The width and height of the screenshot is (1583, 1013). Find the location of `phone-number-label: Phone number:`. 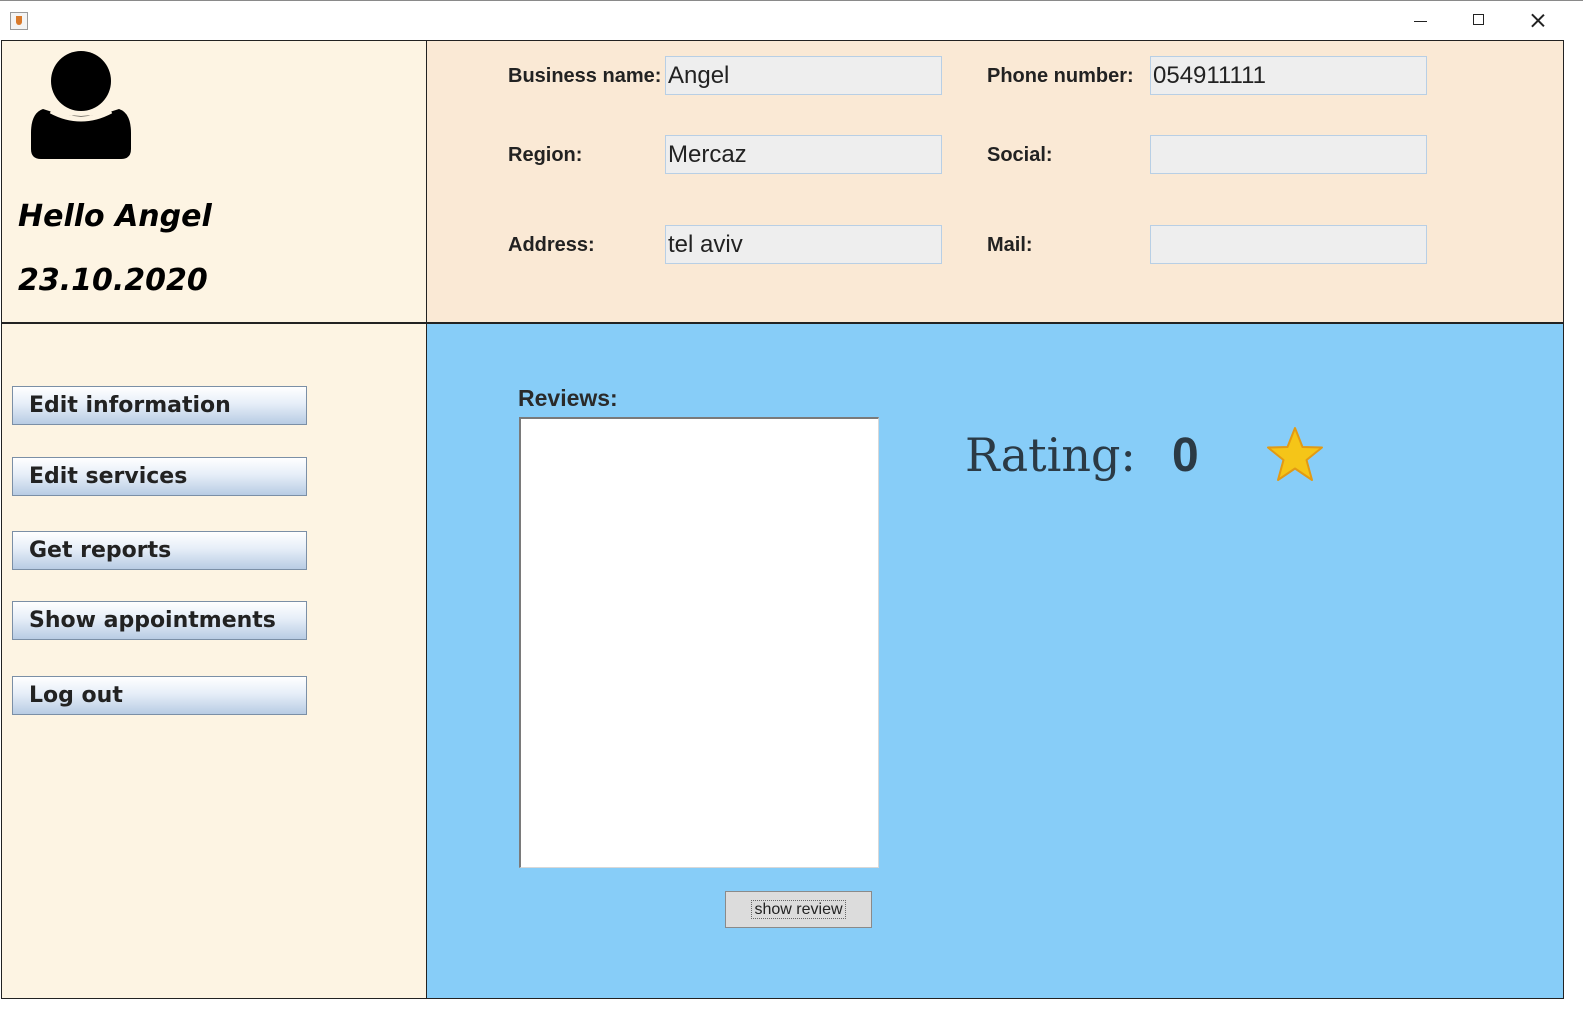

phone-number-label: Phone number: is located at coordinates (1060, 76).